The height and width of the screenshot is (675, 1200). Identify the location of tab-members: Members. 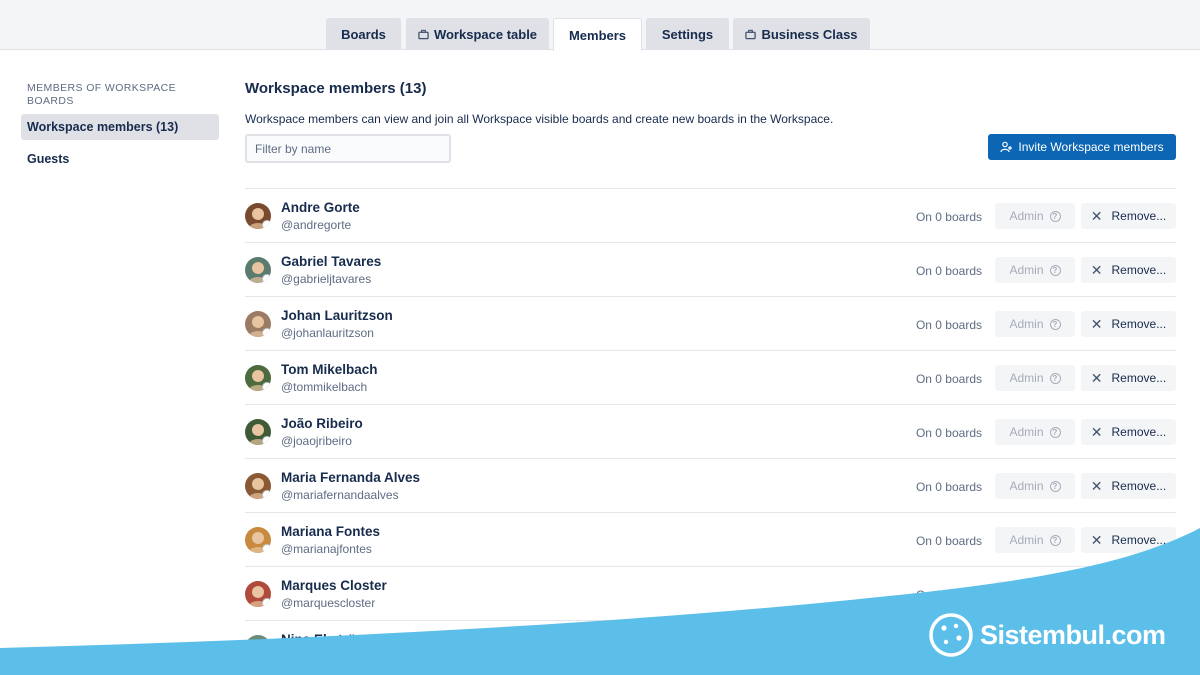
(597, 34).